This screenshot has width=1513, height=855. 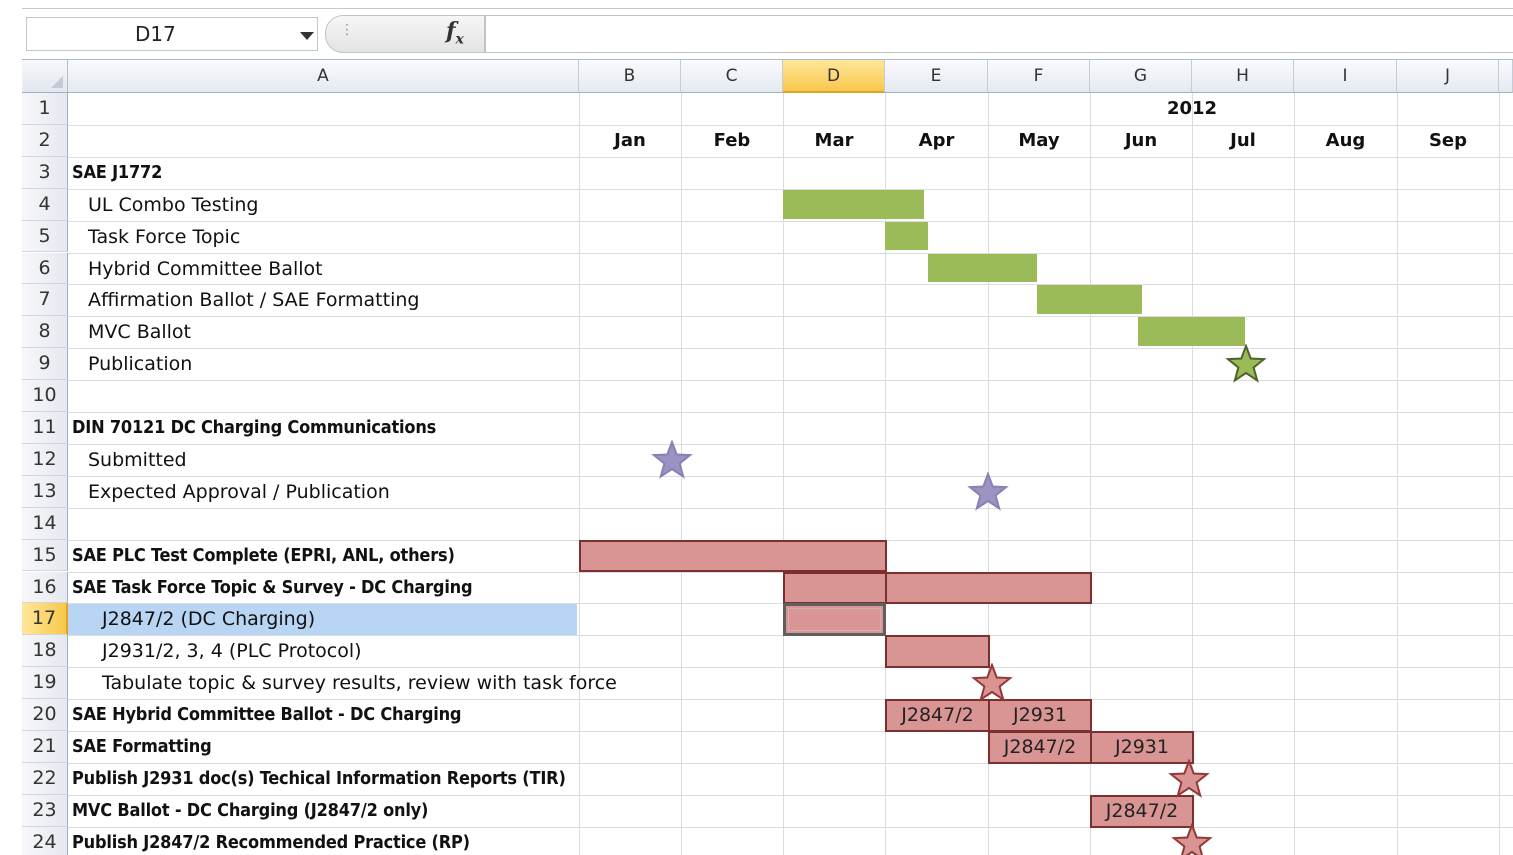 What do you see at coordinates (45, 523) in the screenshot?
I see `row-header-14: 14` at bounding box center [45, 523].